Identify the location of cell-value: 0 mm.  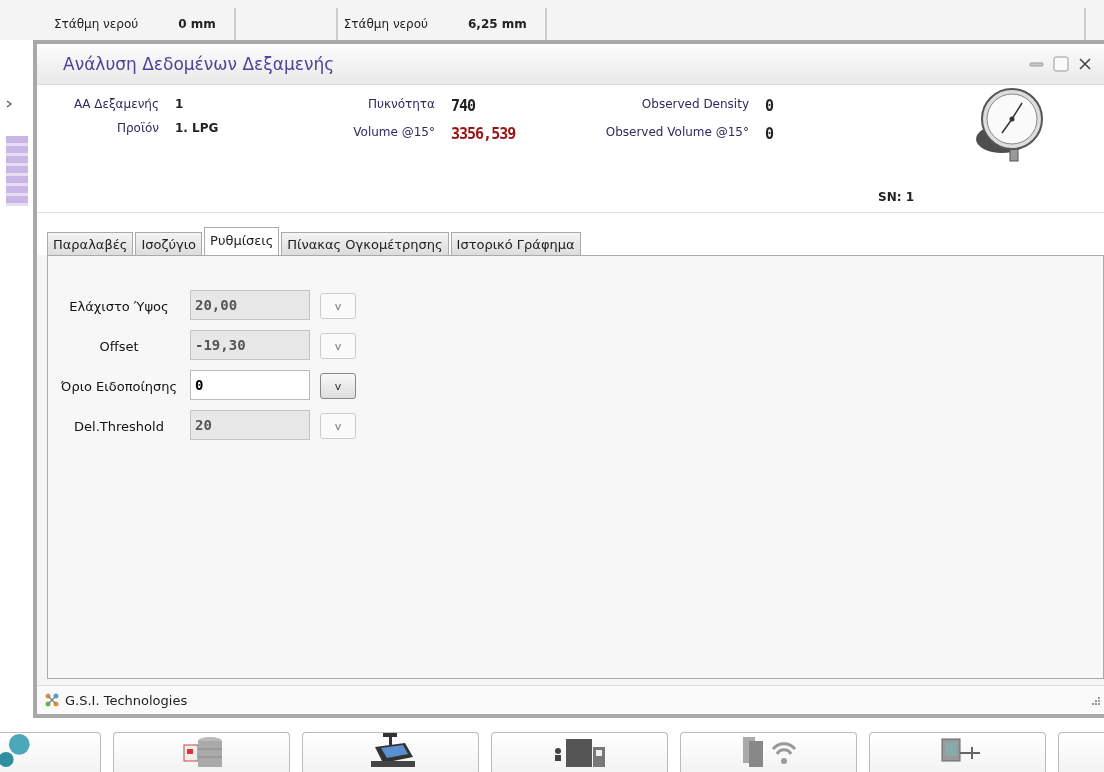
(197, 24).